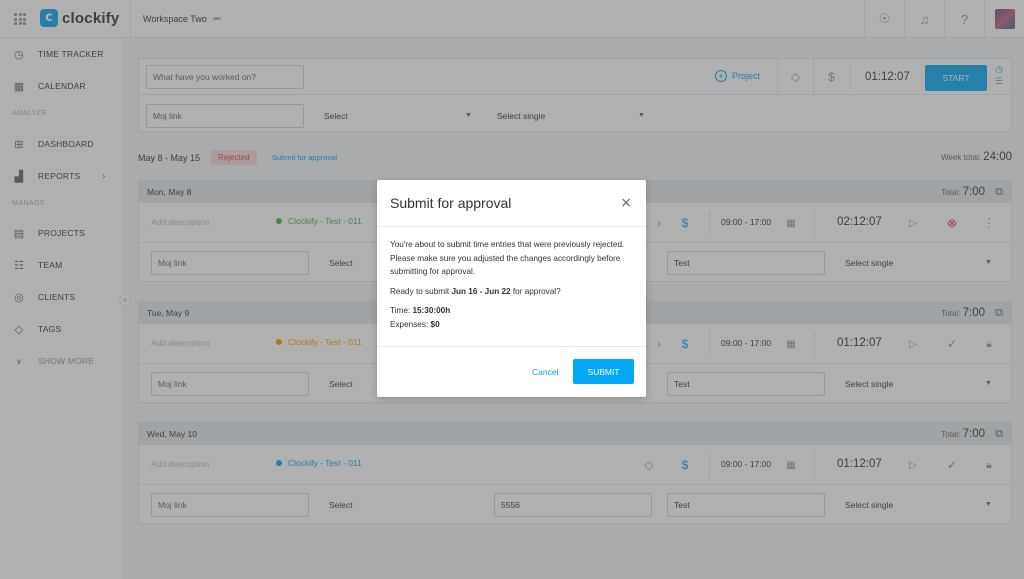  What do you see at coordinates (415, 324) in the screenshot?
I see `expenses-line: Expenses: $0` at bounding box center [415, 324].